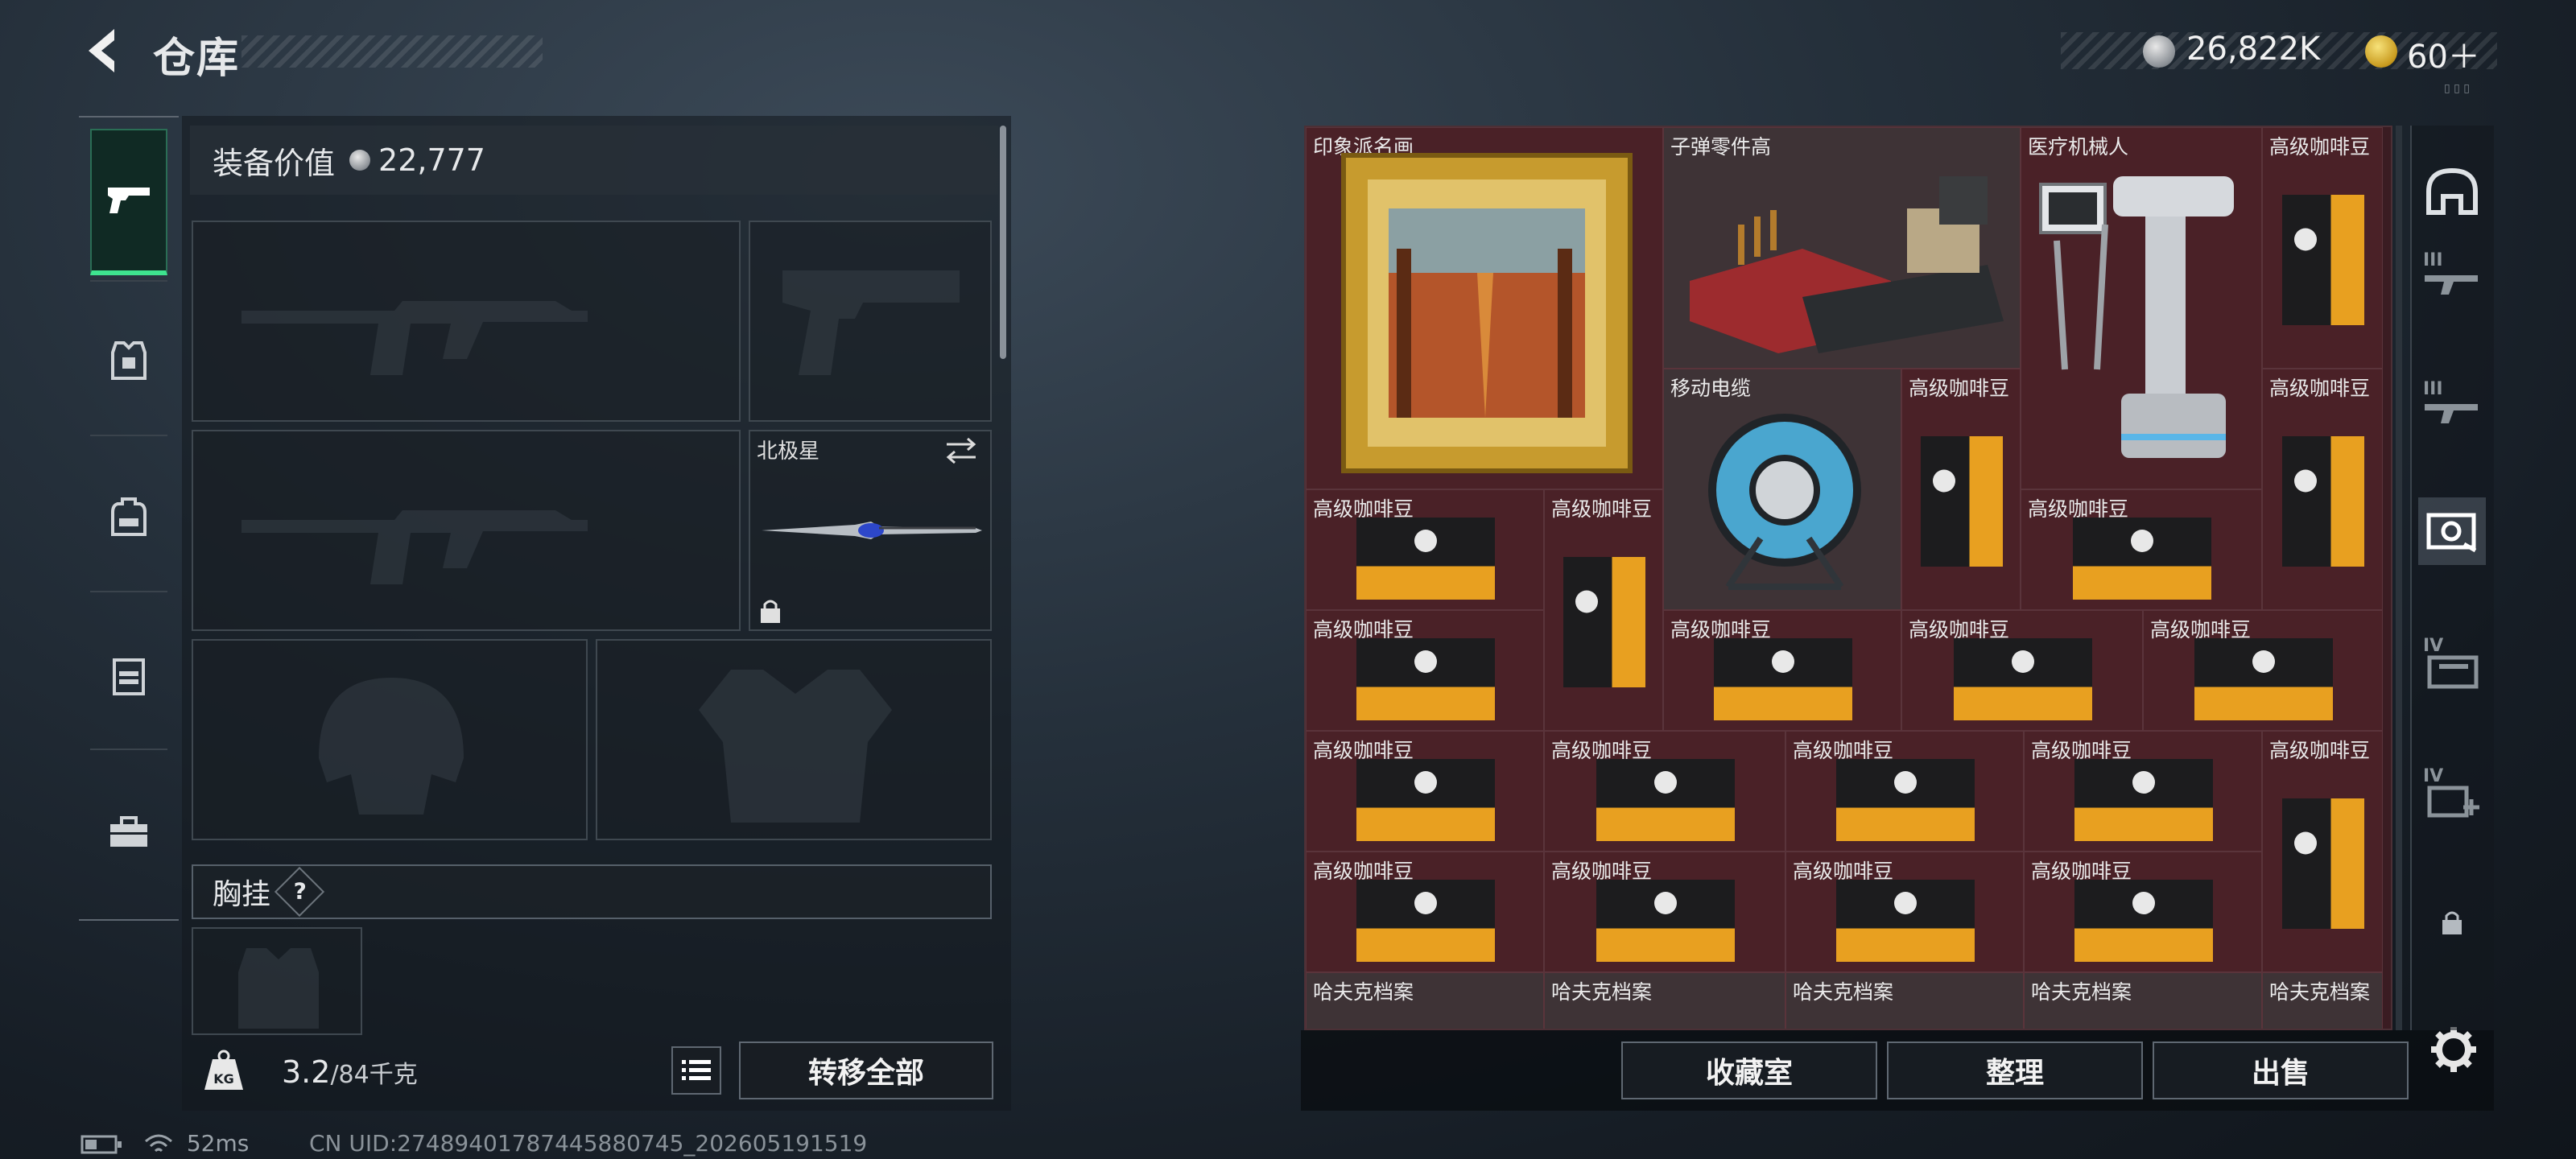 The image size is (2576, 1159). What do you see at coordinates (2452, 191) in the screenshot?
I see `category-helmet` at bounding box center [2452, 191].